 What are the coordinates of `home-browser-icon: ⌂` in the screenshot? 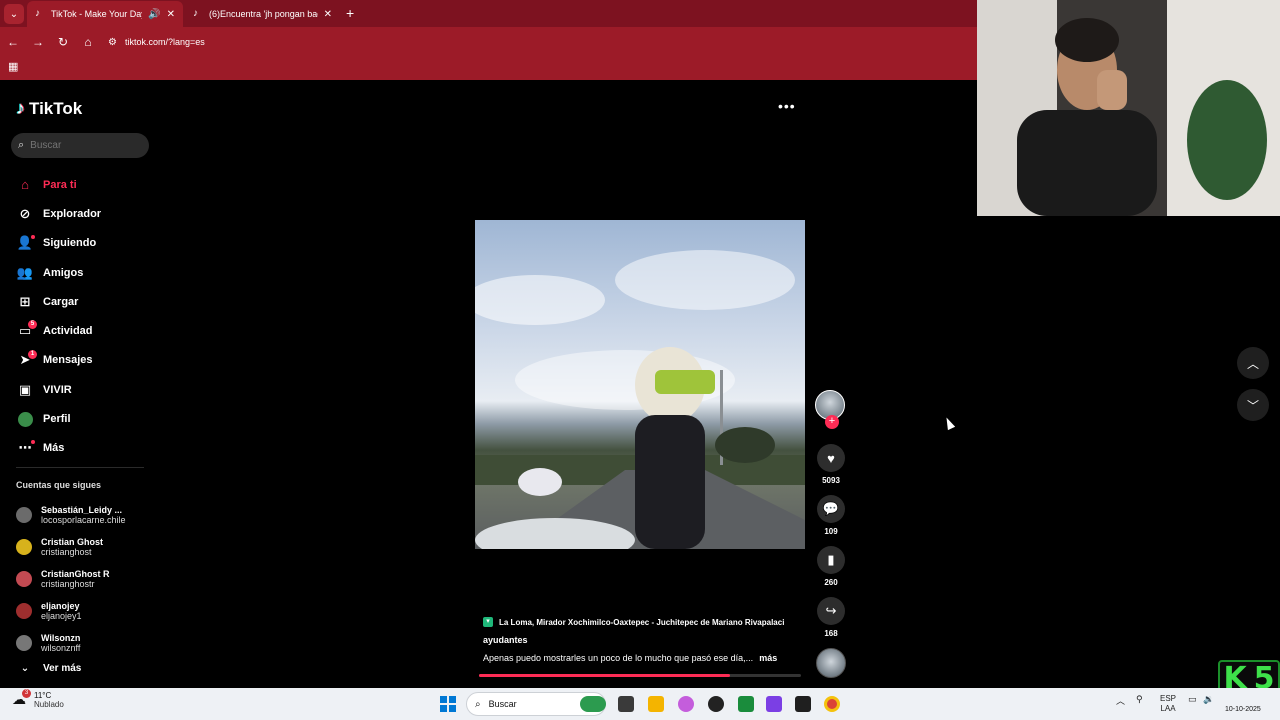 It's located at (88, 42).